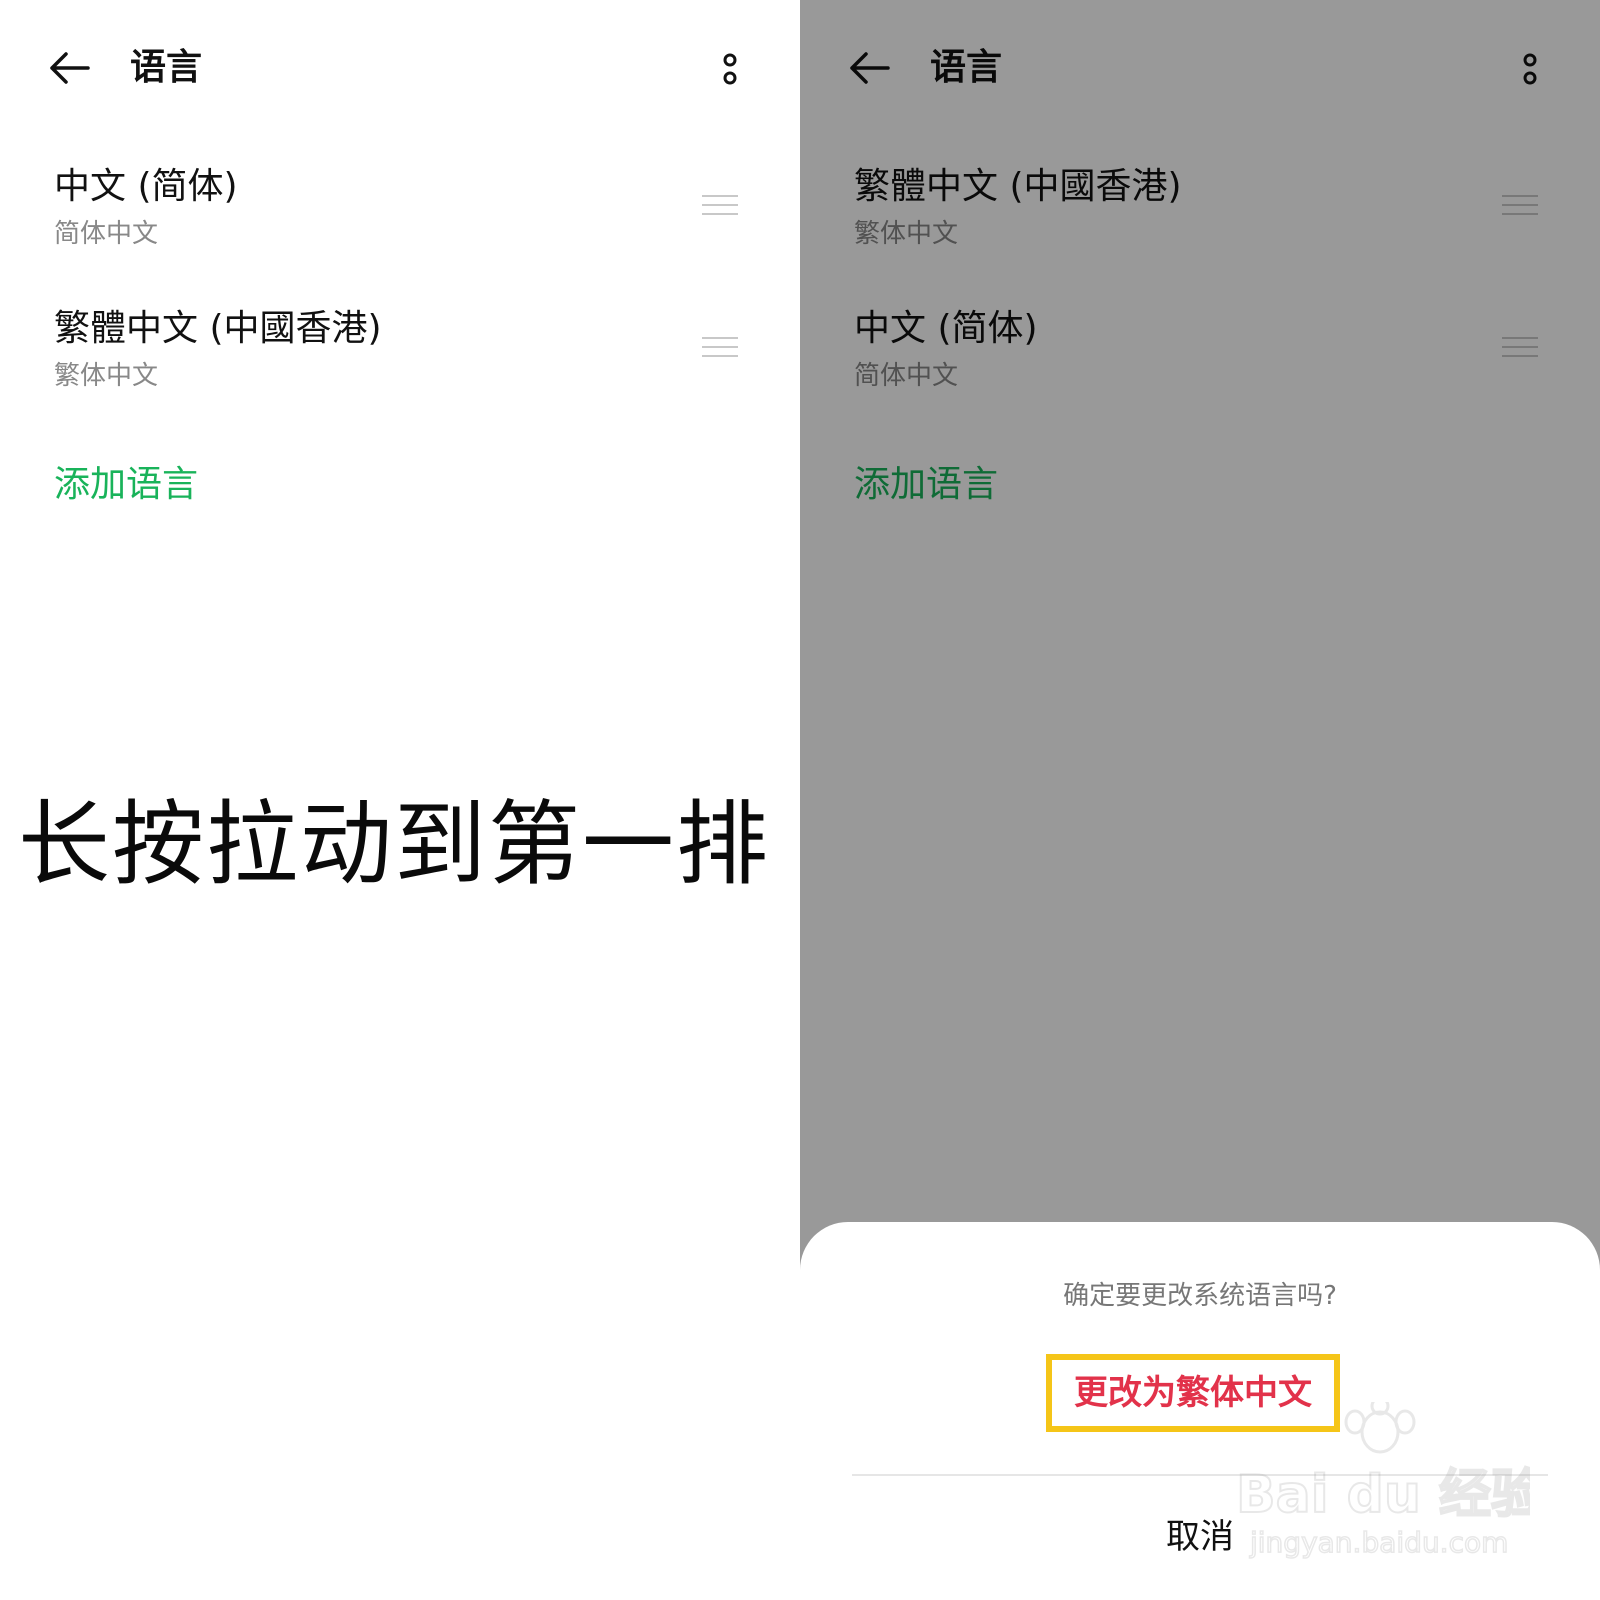 Image resolution: width=1600 pixels, height=1600 pixels. What do you see at coordinates (394, 844) in the screenshot?
I see `instruction-caption: 长按拉动到第一排` at bounding box center [394, 844].